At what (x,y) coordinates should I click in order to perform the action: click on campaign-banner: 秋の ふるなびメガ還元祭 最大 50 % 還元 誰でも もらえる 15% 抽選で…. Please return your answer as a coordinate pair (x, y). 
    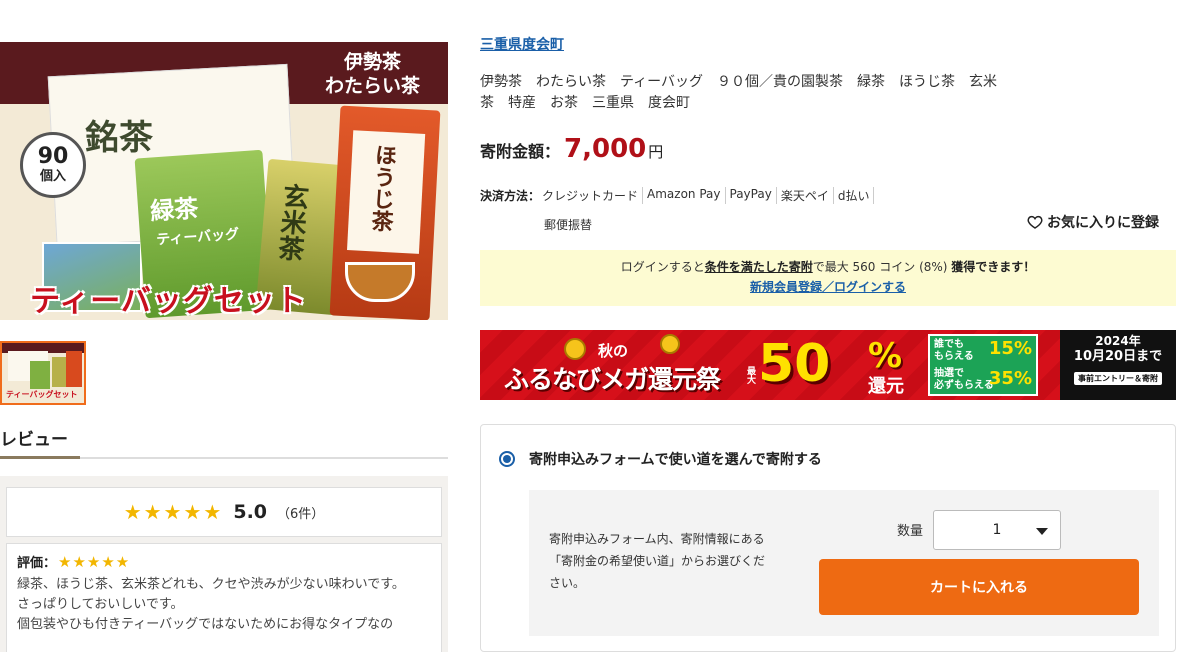
    Looking at the image, I should click on (828, 365).